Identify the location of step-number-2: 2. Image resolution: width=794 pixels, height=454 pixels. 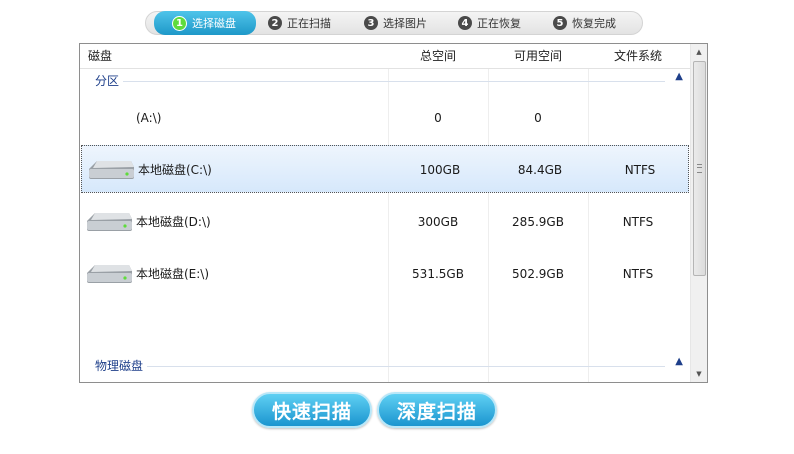
(275, 23).